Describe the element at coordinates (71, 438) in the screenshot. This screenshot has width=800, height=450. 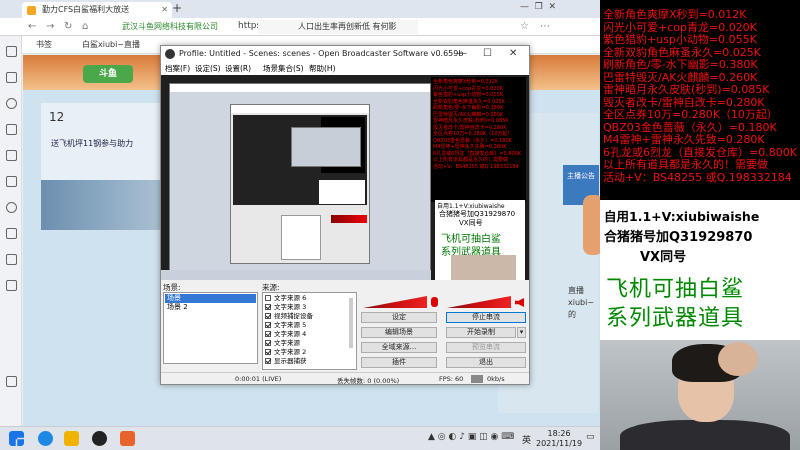
I see `app-taskbar-icon` at that location.